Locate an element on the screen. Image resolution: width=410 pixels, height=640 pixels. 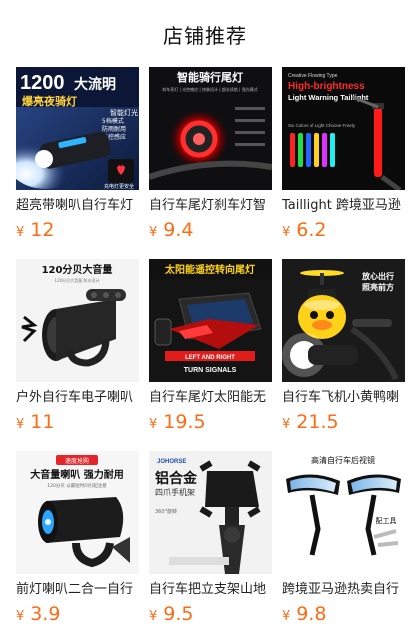
product-card: JOHORSE 铝合金 四爪手机架 360°旋转 自行车把立支架山地 ¥9.5 is located at coordinates (210, 539).